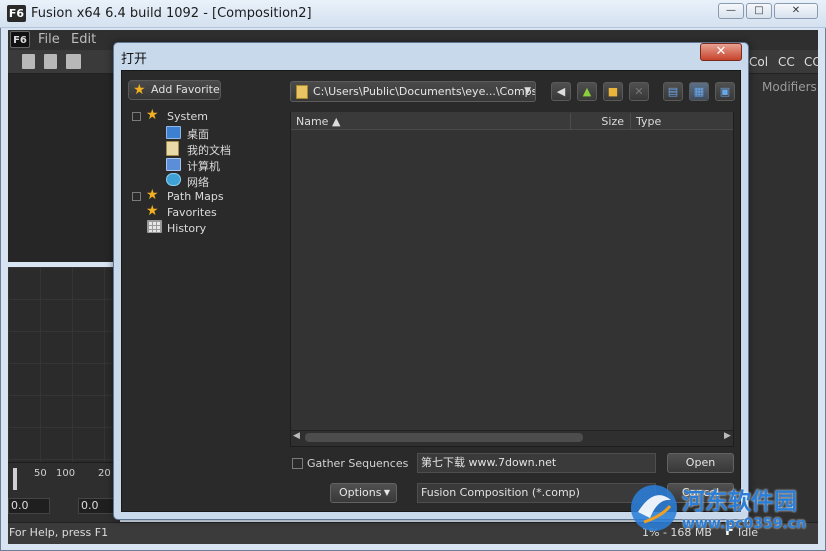  Describe the element at coordinates (16, 13) in the screenshot. I see `app-icon: F6` at that location.